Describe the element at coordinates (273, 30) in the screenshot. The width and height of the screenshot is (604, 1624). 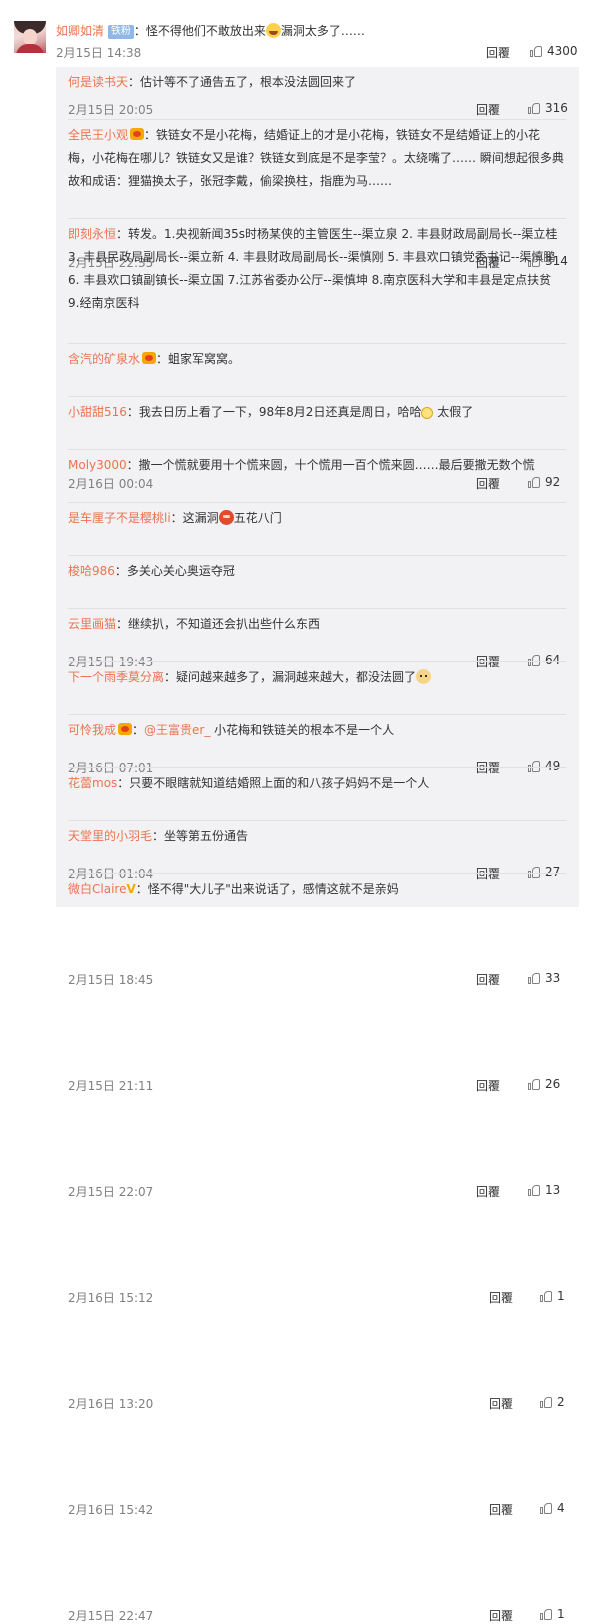
I see `laugh-emoji-icon` at that location.